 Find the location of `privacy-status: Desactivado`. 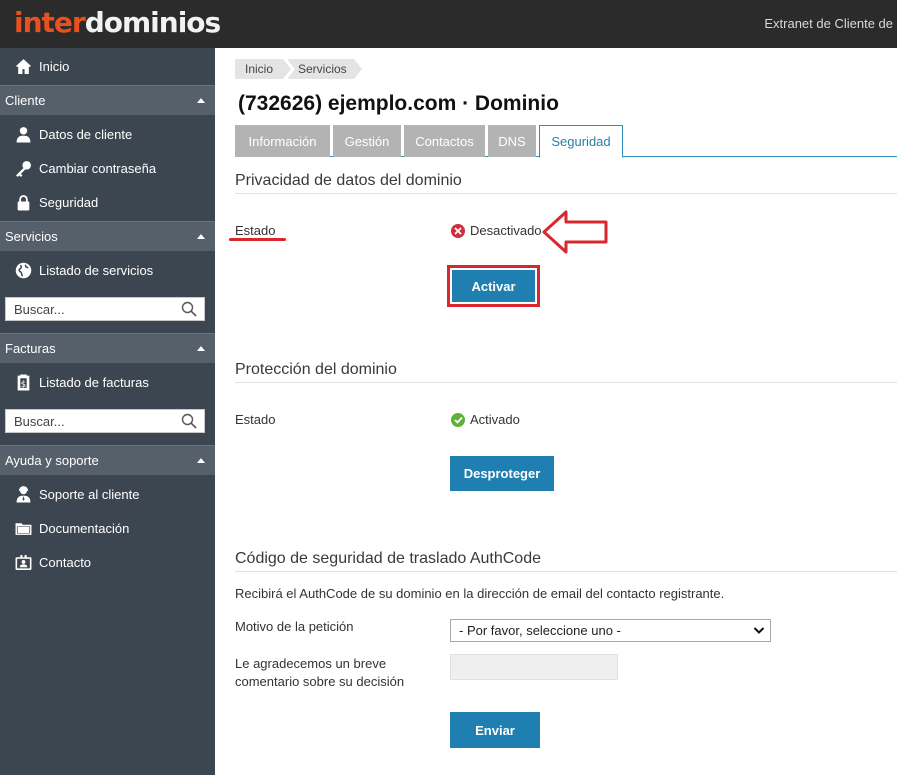

privacy-status: Desactivado is located at coordinates (496, 230).